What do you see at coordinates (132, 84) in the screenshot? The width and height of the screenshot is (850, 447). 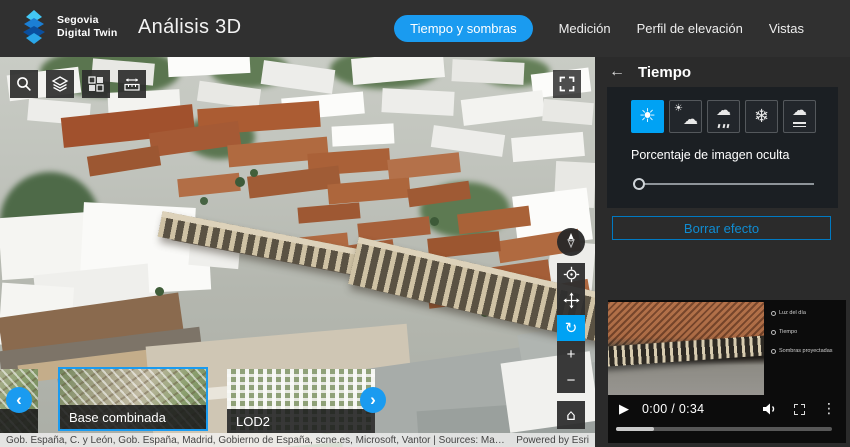 I see `measure-button` at bounding box center [132, 84].